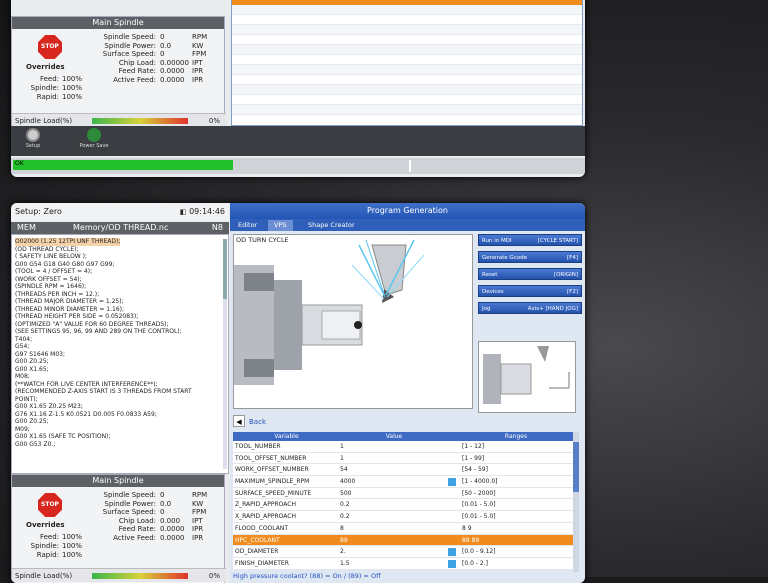  I want to click on variable-value: 4000, so click(348, 482).